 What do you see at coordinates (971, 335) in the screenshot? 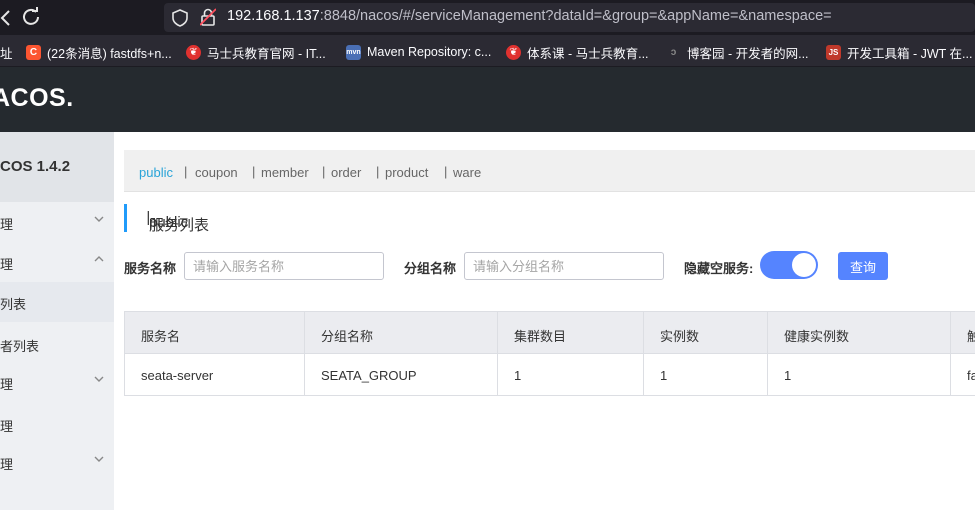
I see `column-header-label: 触` at bounding box center [971, 335].